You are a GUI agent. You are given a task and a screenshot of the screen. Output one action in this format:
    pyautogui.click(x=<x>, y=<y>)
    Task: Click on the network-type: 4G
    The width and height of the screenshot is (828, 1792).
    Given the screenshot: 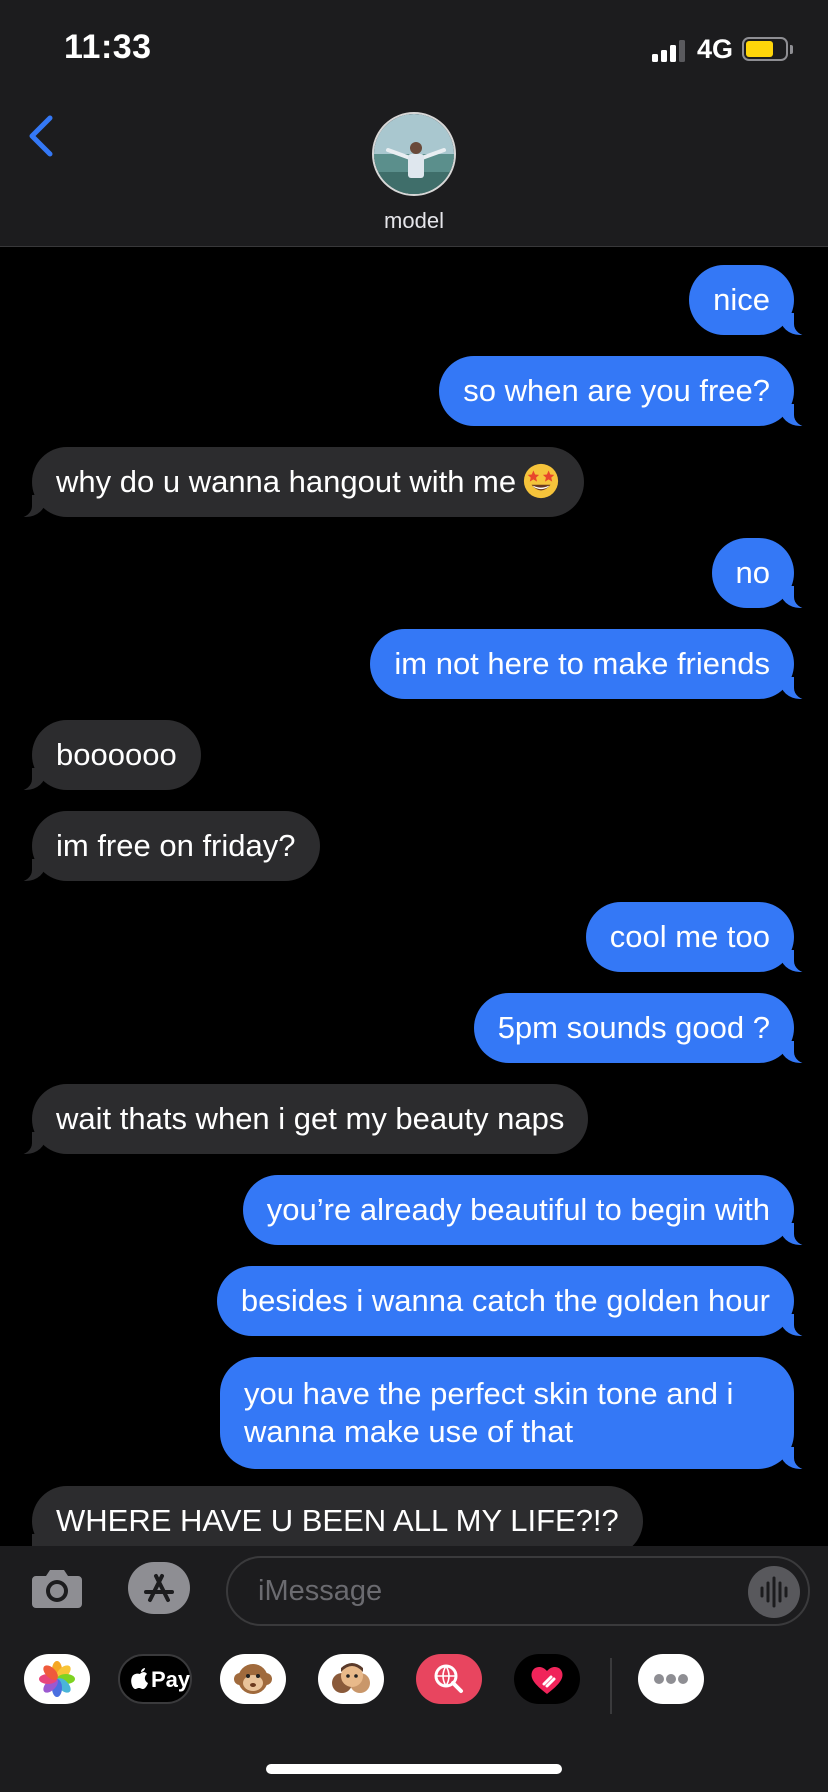 What is the action you would take?
    pyautogui.click(x=715, y=49)
    